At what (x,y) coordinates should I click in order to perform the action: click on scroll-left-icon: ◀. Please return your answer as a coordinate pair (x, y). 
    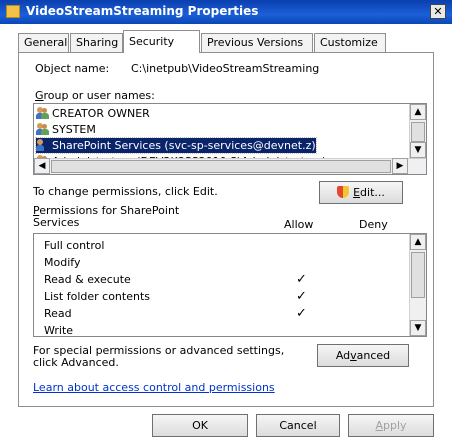
    Looking at the image, I should click on (42, 166).